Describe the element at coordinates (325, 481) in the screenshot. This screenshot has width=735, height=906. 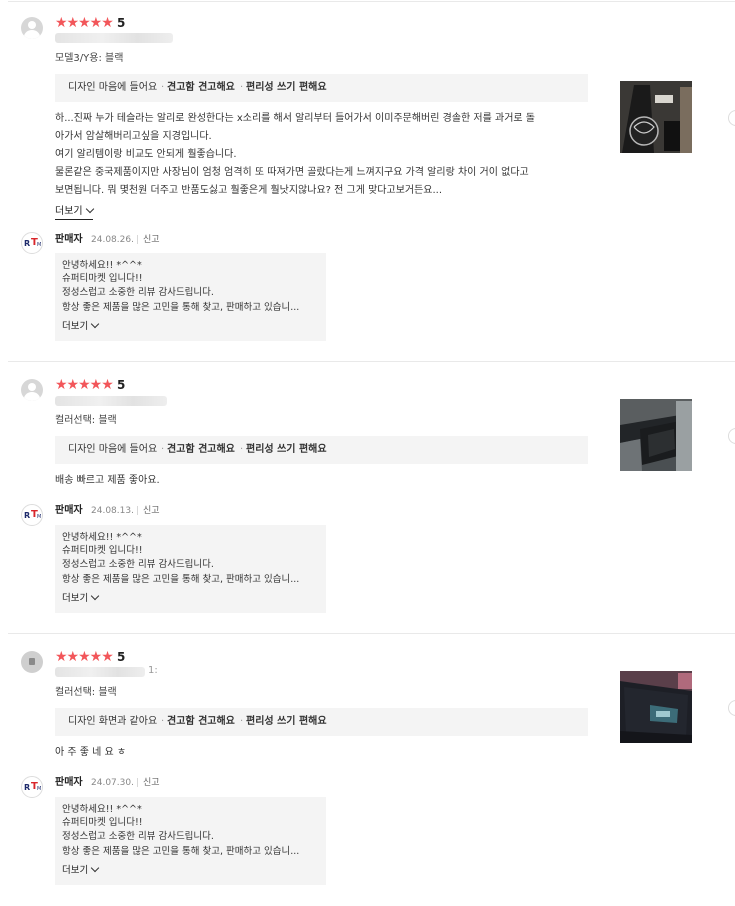
I see `review-body: 배송 빠르고 제품 좋아요.` at that location.